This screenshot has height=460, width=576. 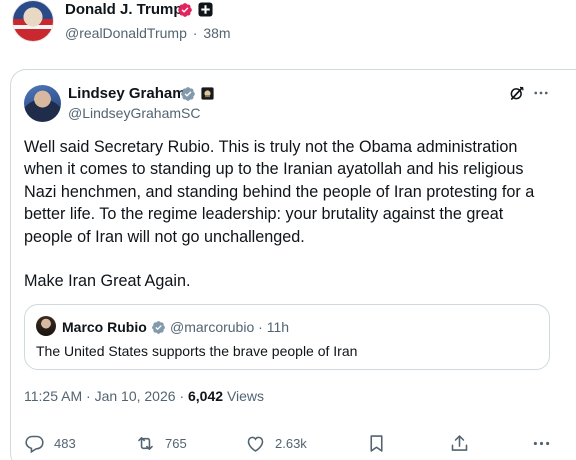 I want to click on more-actions-button, so click(x=541, y=443).